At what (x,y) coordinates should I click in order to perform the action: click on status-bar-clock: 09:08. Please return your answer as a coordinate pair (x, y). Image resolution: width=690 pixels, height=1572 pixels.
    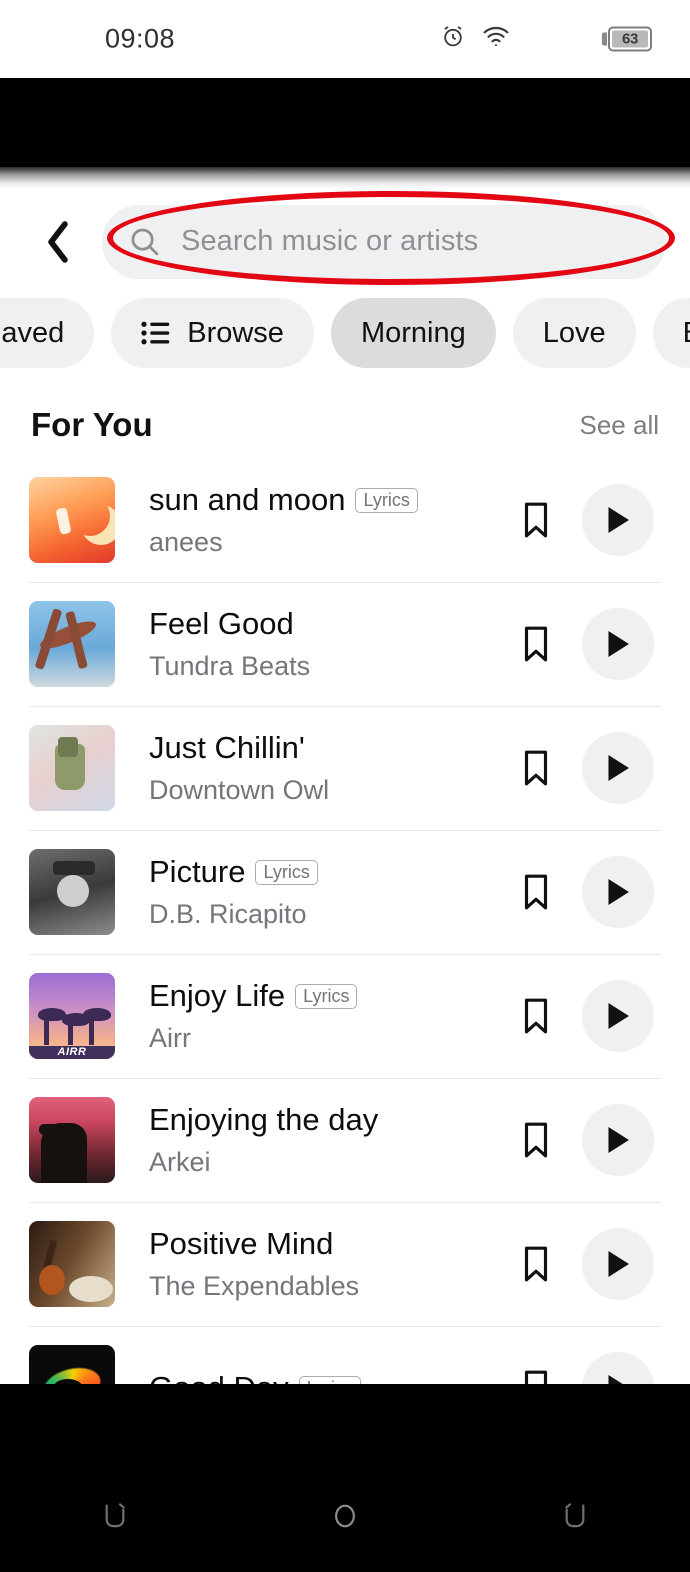
    Looking at the image, I should click on (140, 38).